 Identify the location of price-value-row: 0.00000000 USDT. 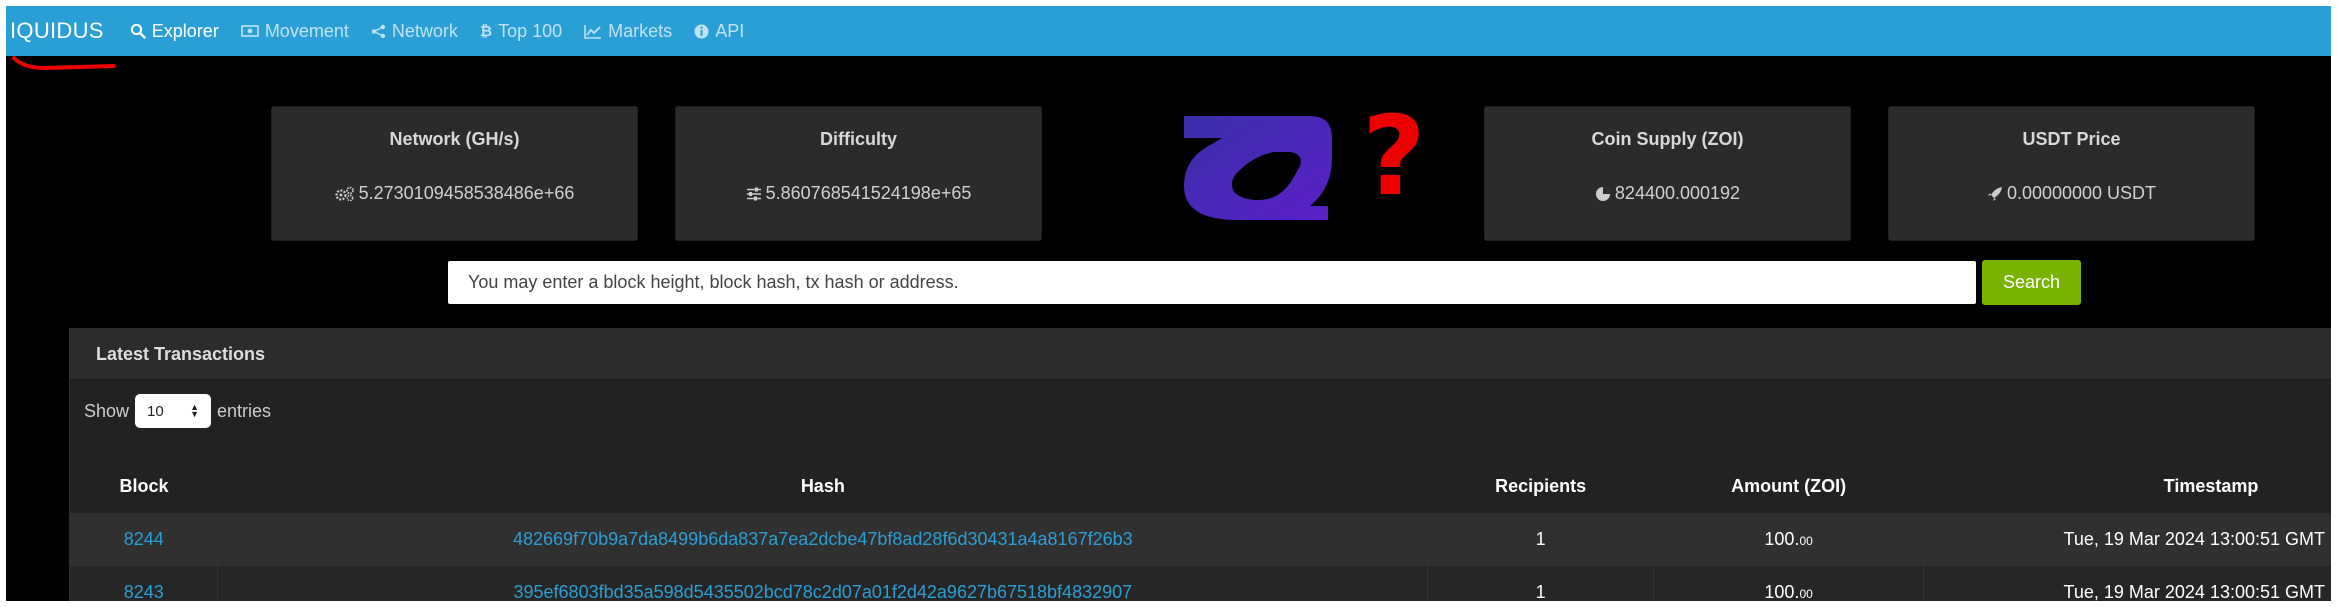
(2071, 193).